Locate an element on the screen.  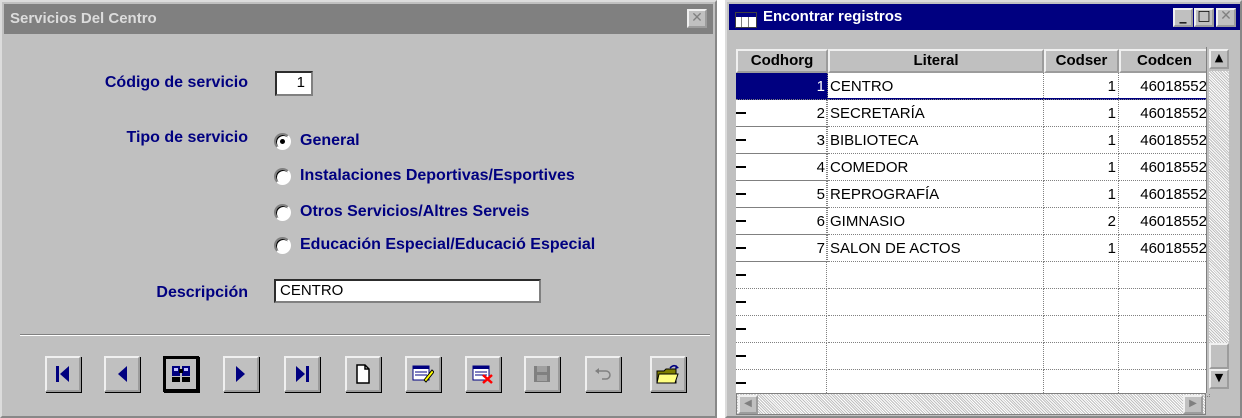
radio-button-checked is located at coordinates (282, 141).